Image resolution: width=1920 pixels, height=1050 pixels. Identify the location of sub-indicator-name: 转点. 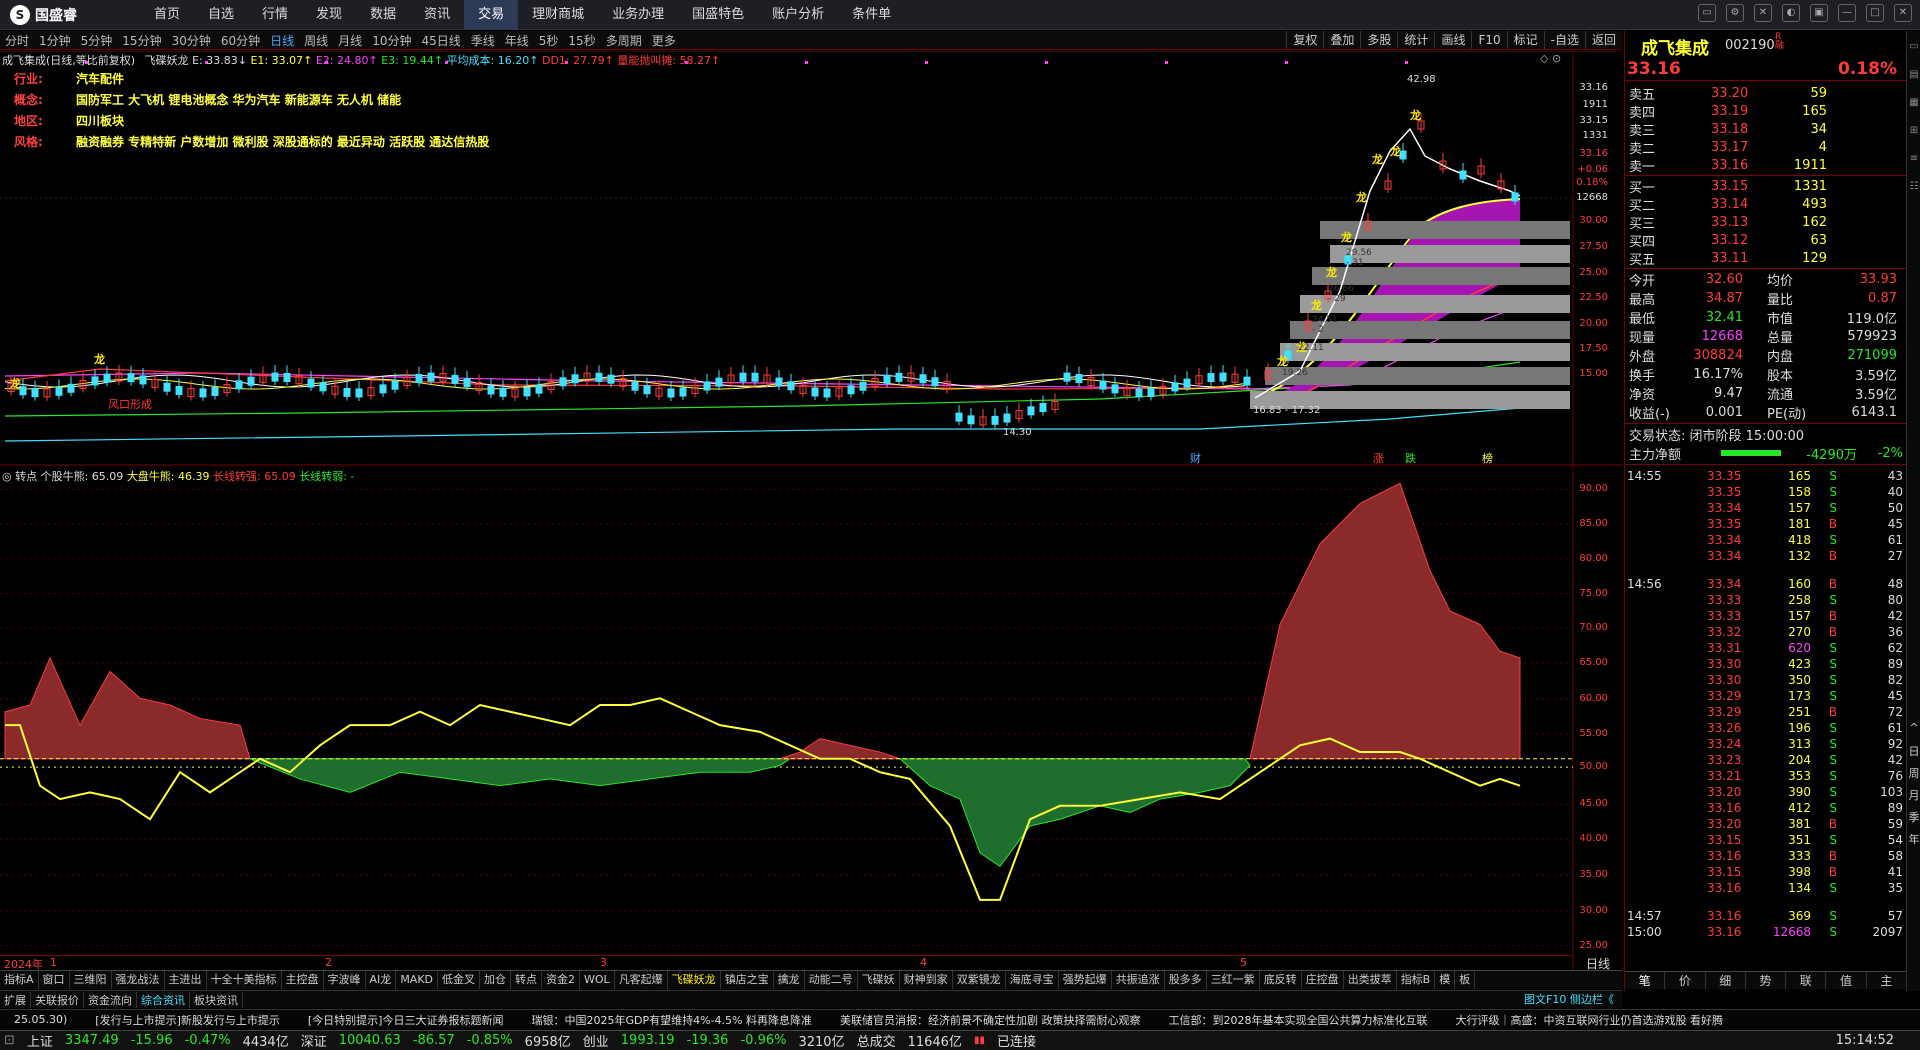
(26, 476).